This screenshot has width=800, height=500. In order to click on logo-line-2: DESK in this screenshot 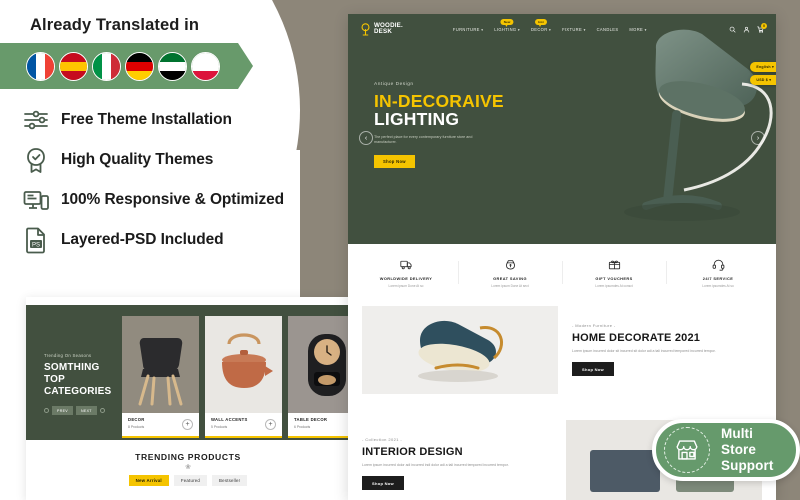, I will do `click(383, 31)`.